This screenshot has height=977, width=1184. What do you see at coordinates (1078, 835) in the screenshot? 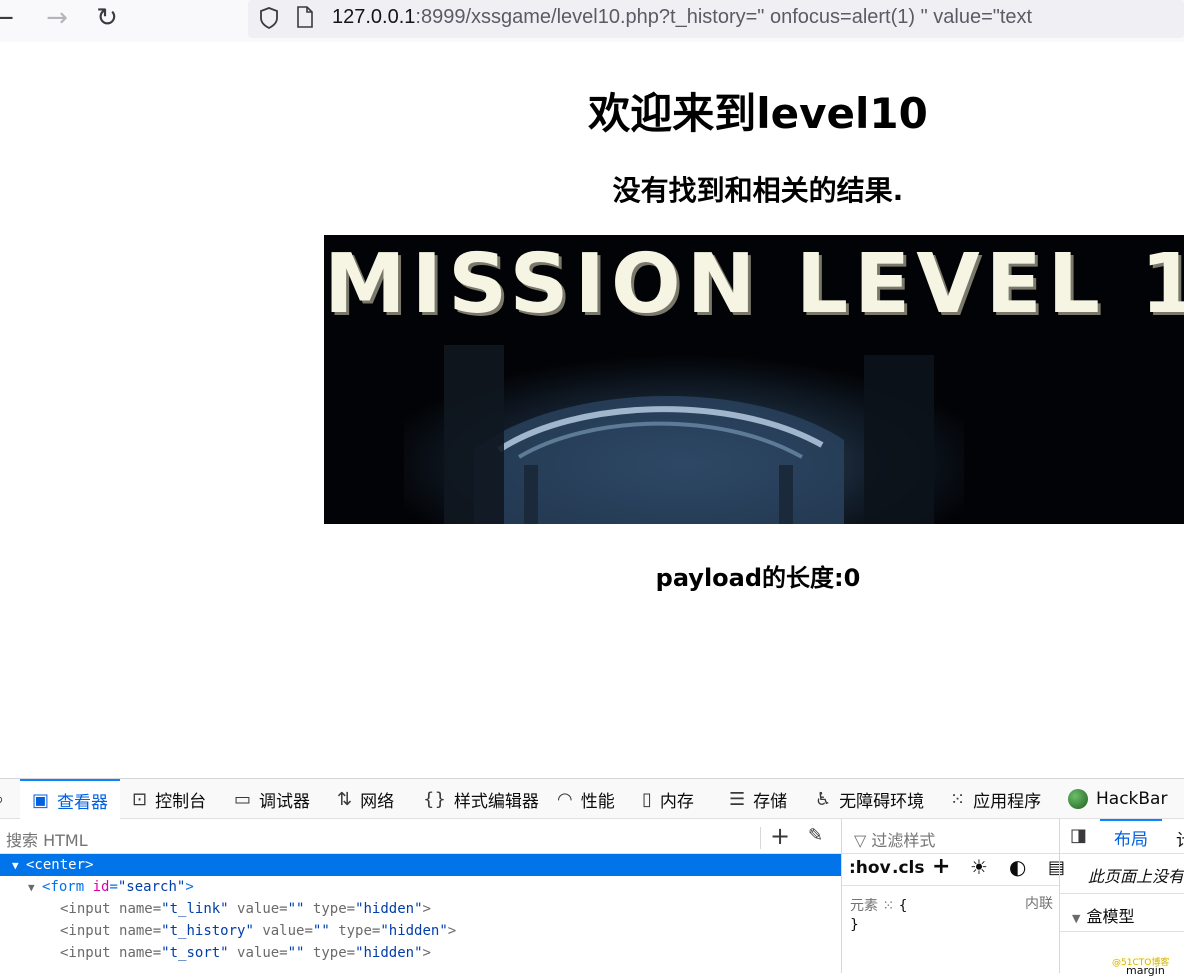
I see `sidebar-toggle-icon: ◨` at bounding box center [1078, 835].